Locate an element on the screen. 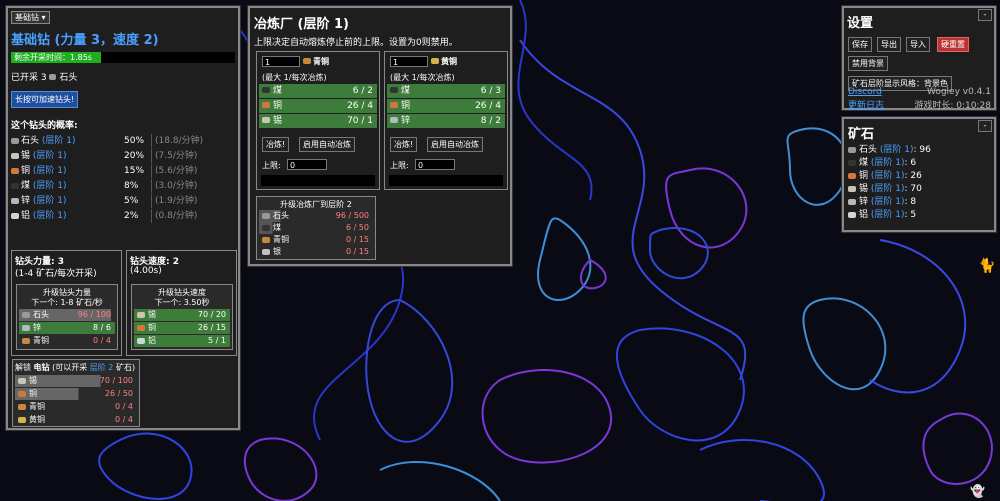 The height and width of the screenshot is (501, 1000). cost-row: 煤 6 / 2 is located at coordinates (318, 91).